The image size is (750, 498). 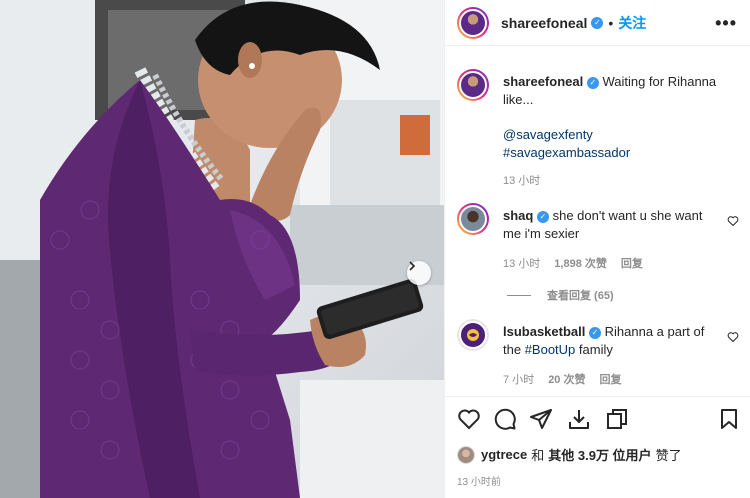 I want to click on caption-avatar, so click(x=473, y=85).